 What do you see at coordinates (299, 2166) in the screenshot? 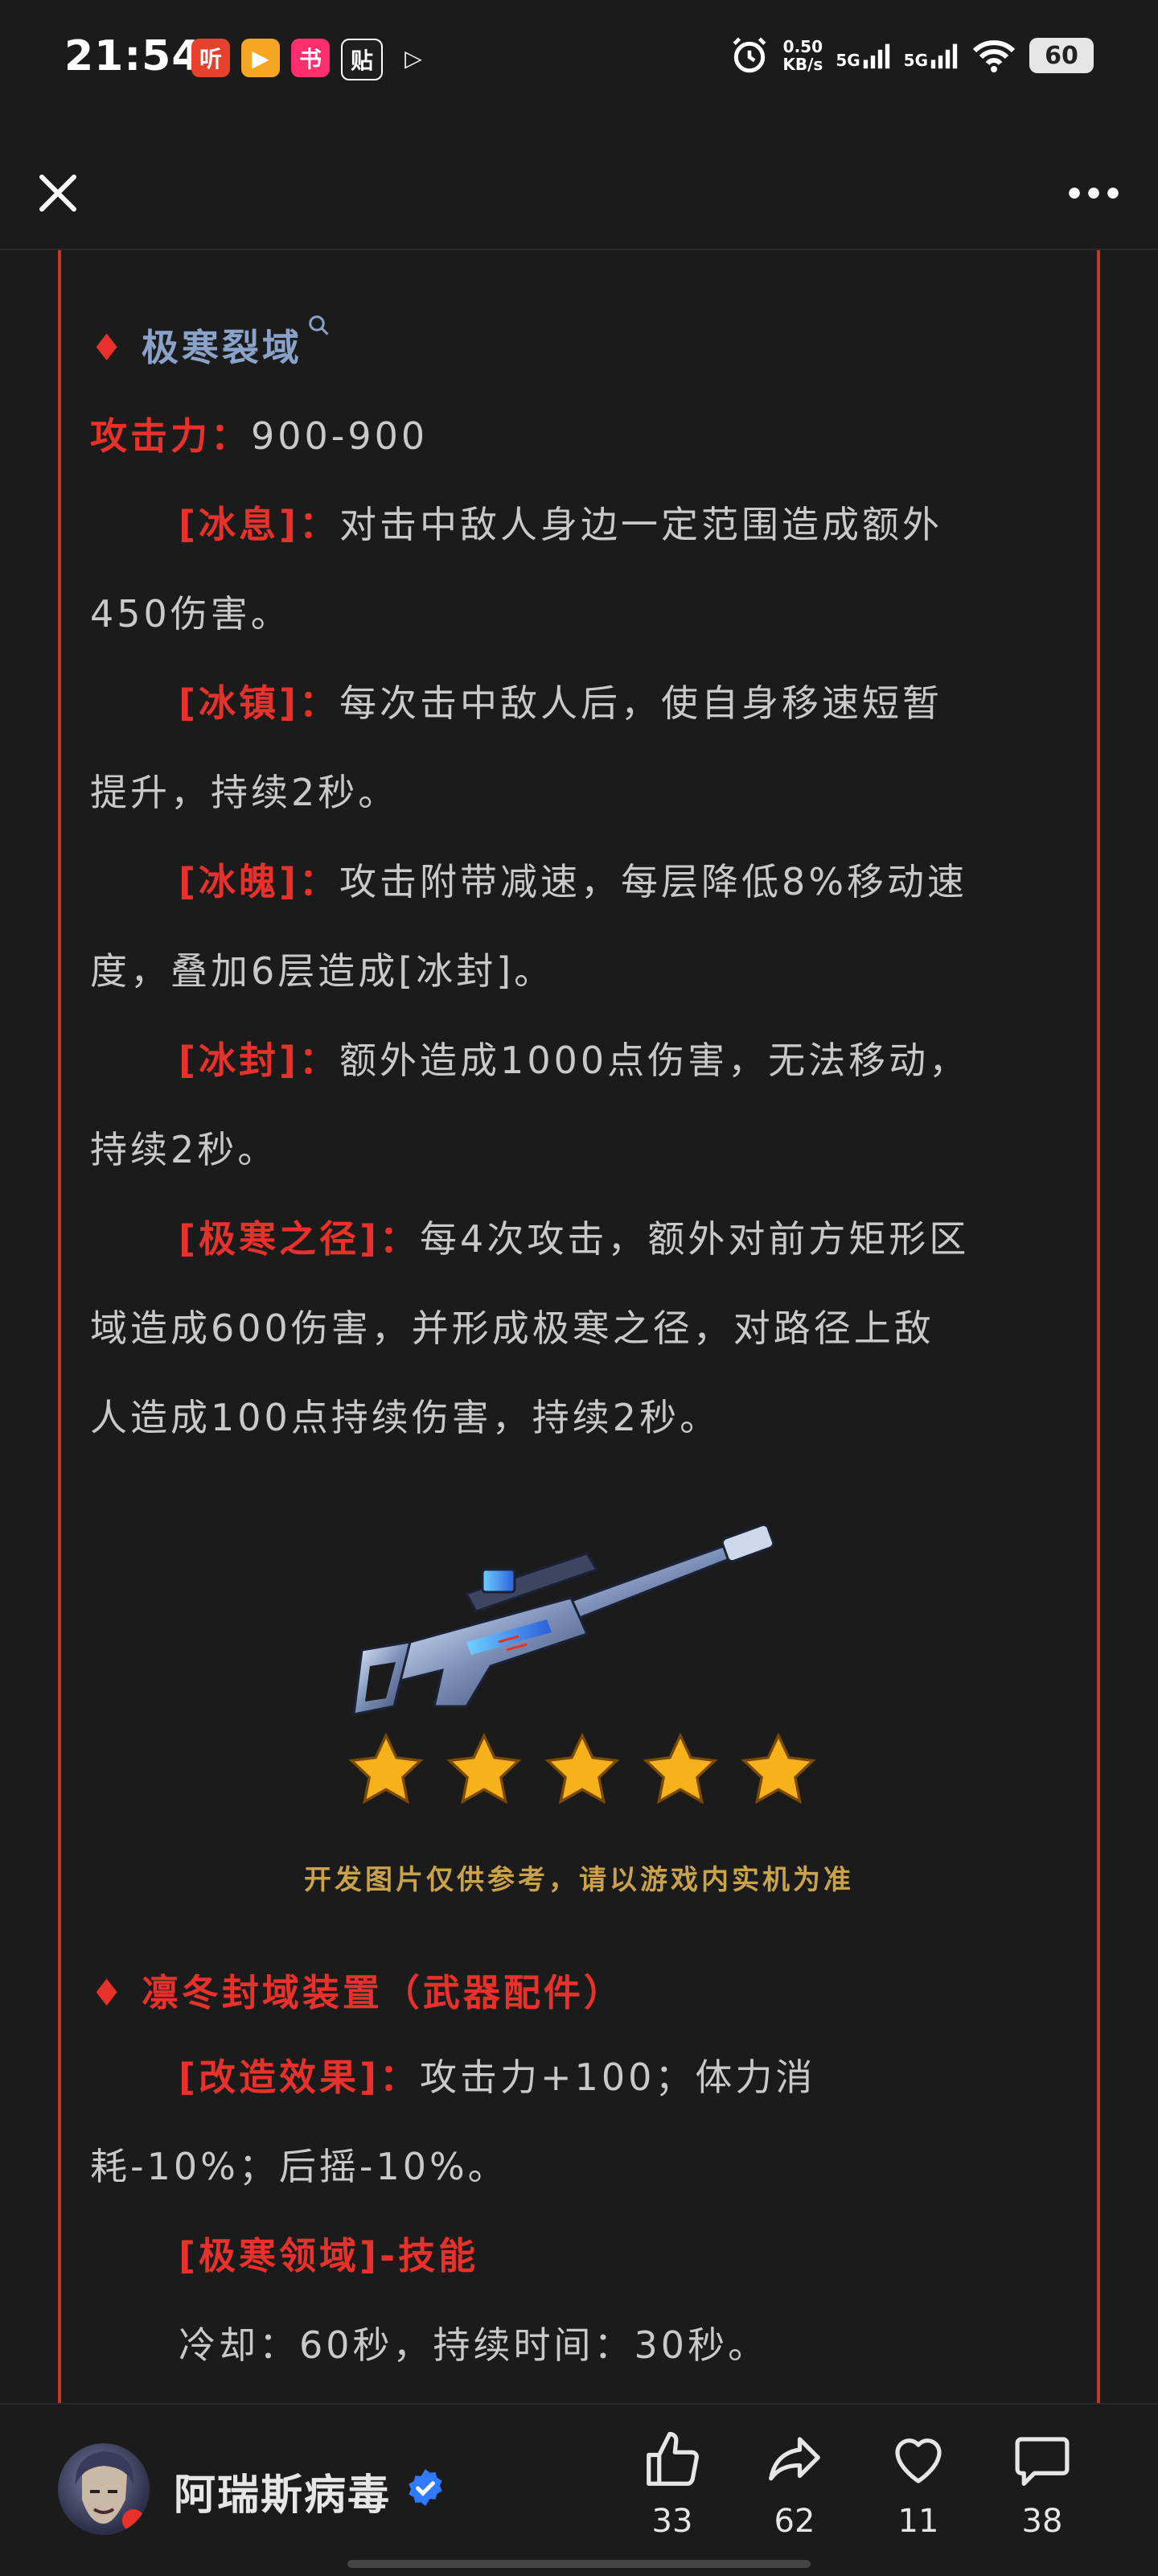
I see `mod-effect-cont: 耗-10%；后摇-10%。` at bounding box center [299, 2166].